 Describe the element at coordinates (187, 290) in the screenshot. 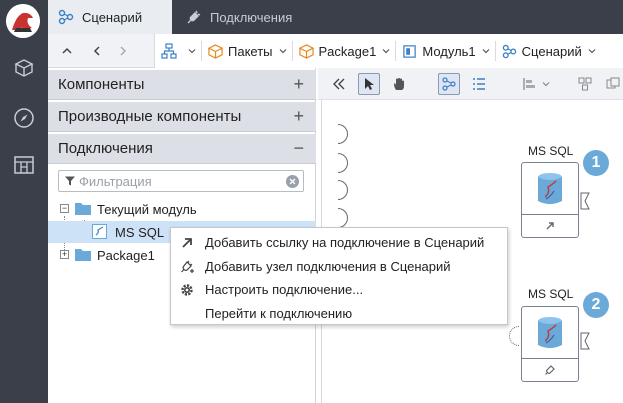

I see `gear-icon` at that location.